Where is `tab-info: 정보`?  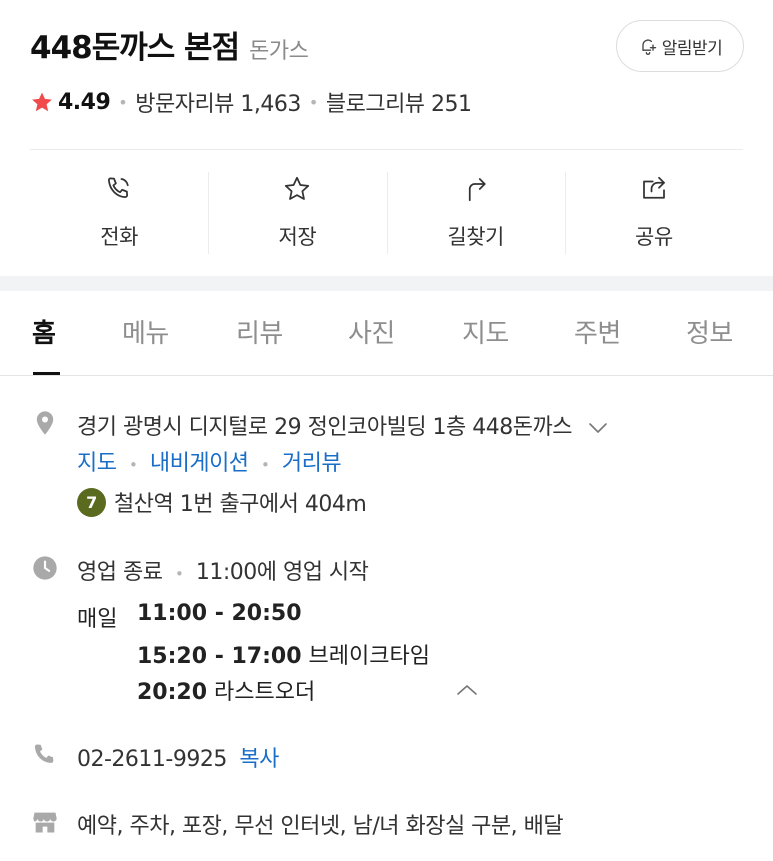
tab-info: 정보 is located at coordinates (709, 331).